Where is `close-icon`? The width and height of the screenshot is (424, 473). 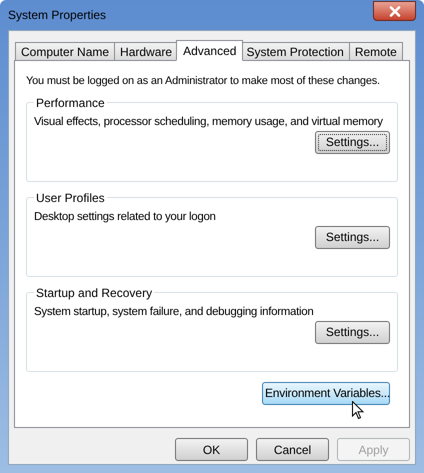 close-icon is located at coordinates (394, 11).